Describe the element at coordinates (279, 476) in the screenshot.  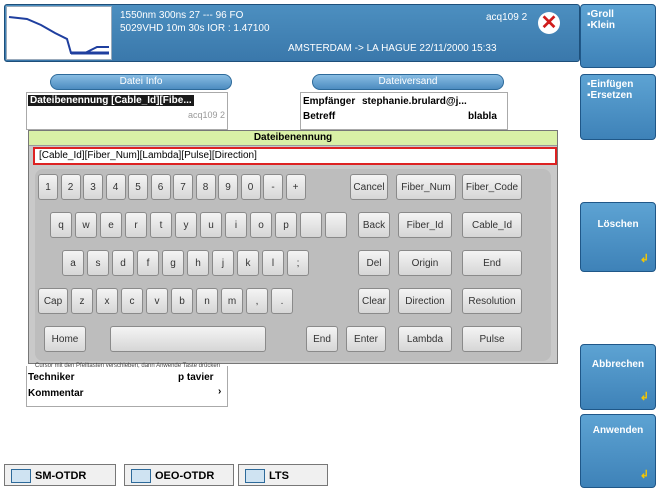
I see `tab-label: LTS` at that location.